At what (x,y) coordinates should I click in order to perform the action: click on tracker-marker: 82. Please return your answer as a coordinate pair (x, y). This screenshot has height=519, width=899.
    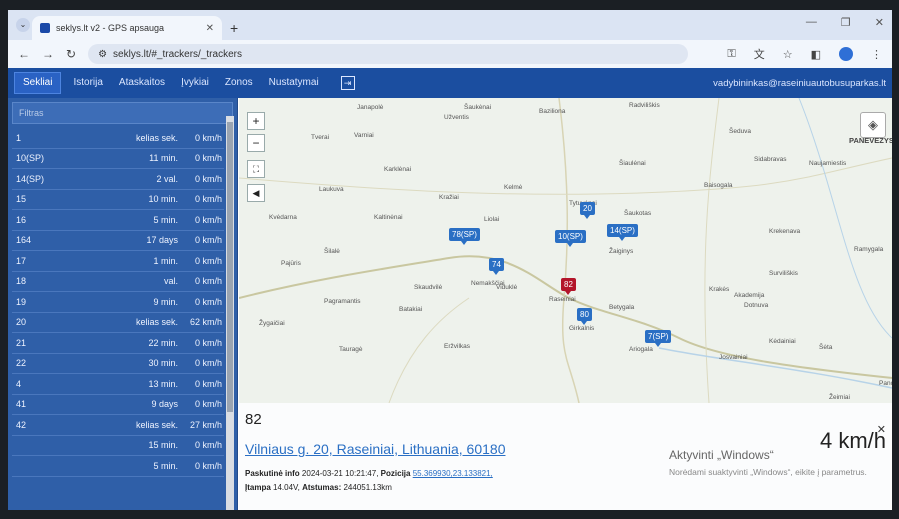
    Looking at the image, I should click on (568, 286).